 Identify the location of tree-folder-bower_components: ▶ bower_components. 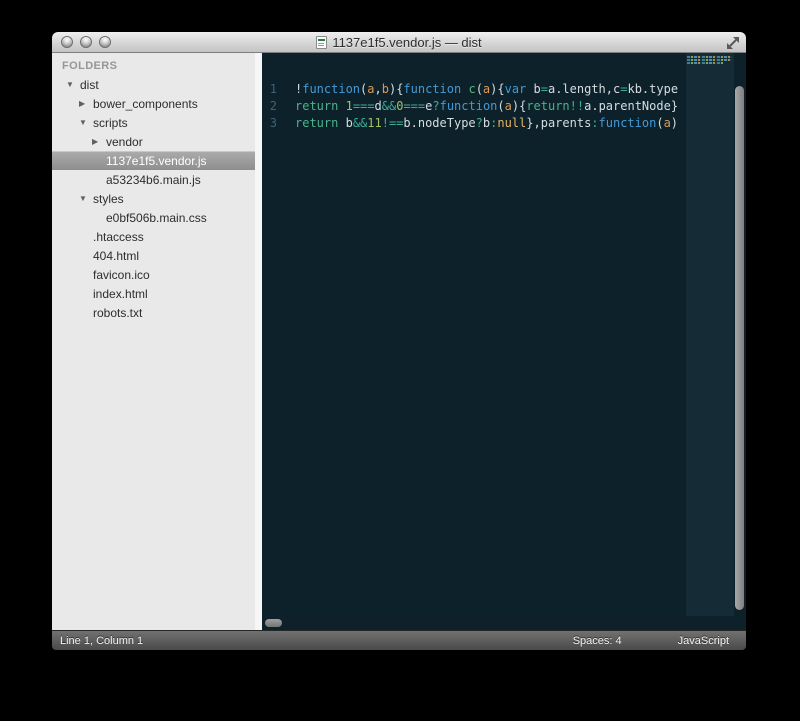
(157, 103).